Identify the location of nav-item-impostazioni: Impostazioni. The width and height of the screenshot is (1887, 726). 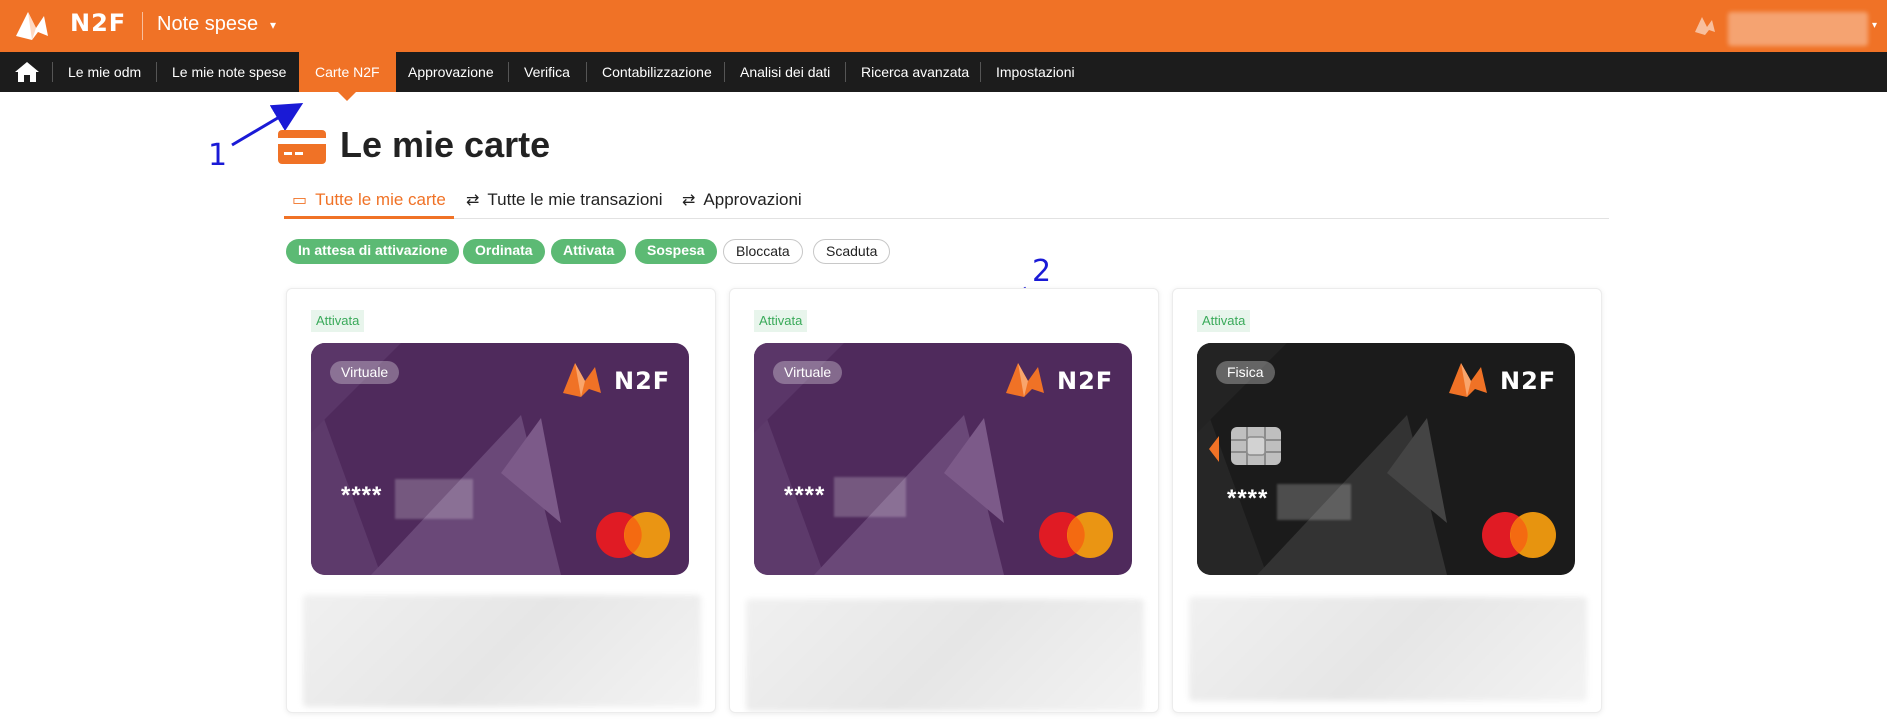
(1035, 72).